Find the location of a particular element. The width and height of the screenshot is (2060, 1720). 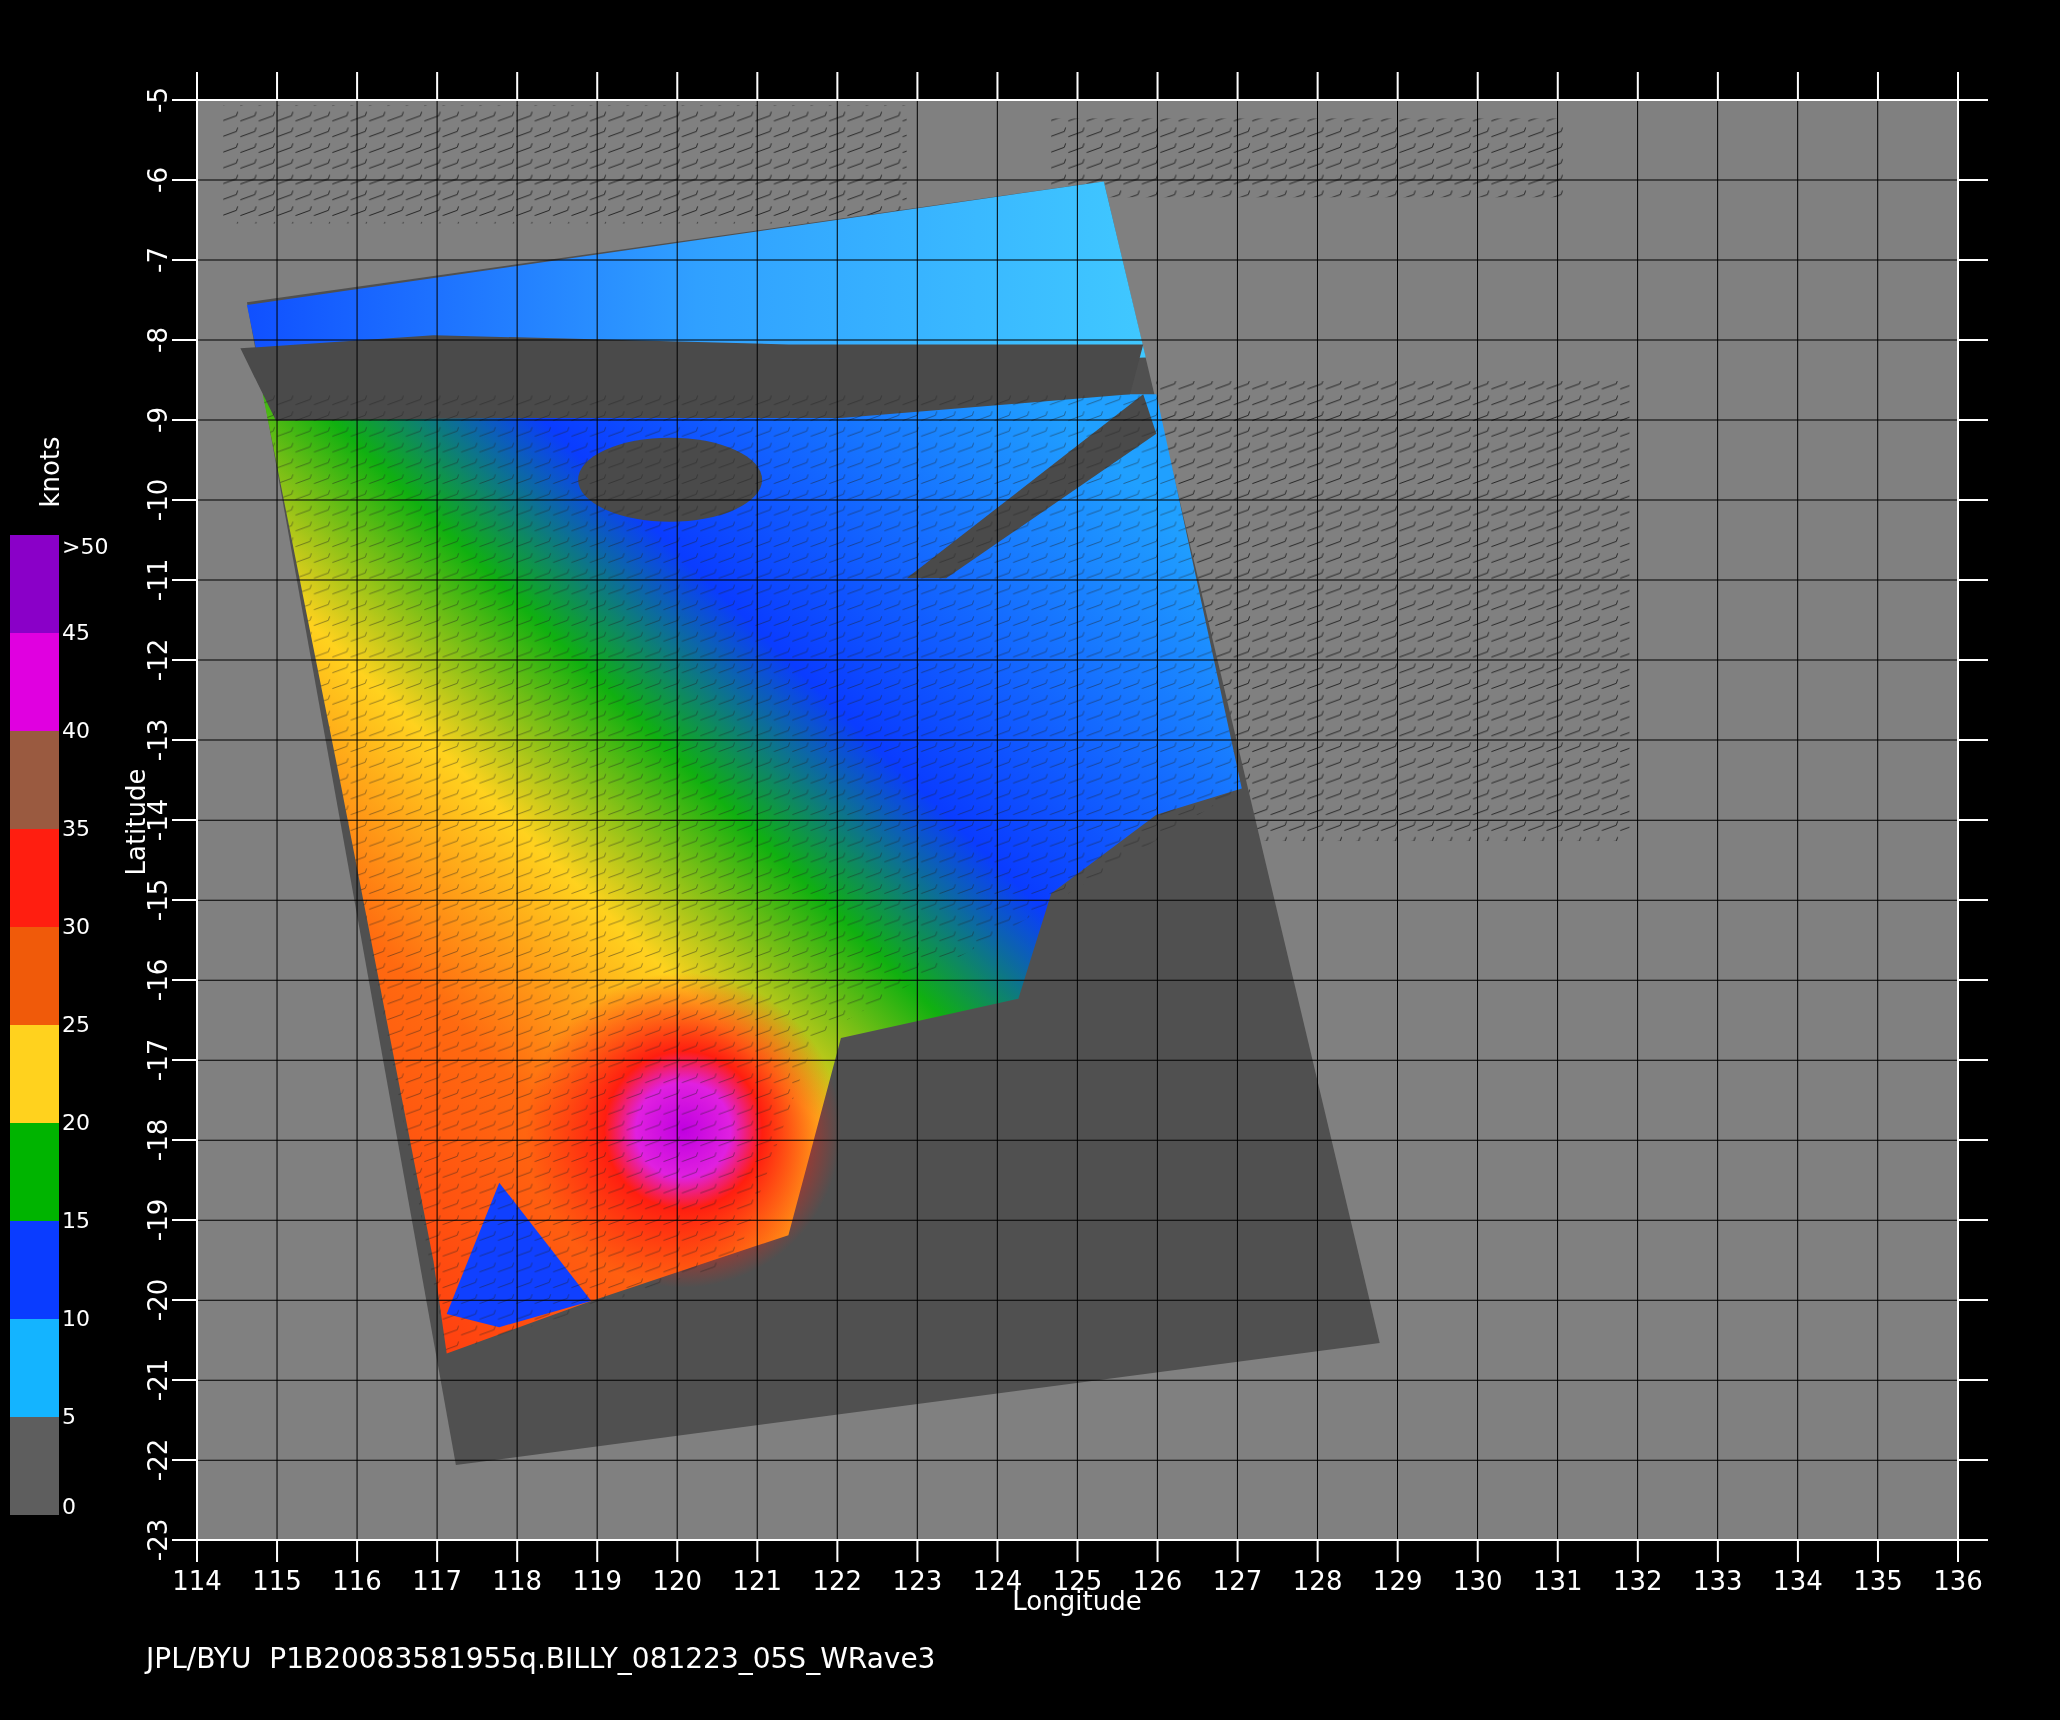

latitude-tick-label: -7 is located at coordinates (158, 260).